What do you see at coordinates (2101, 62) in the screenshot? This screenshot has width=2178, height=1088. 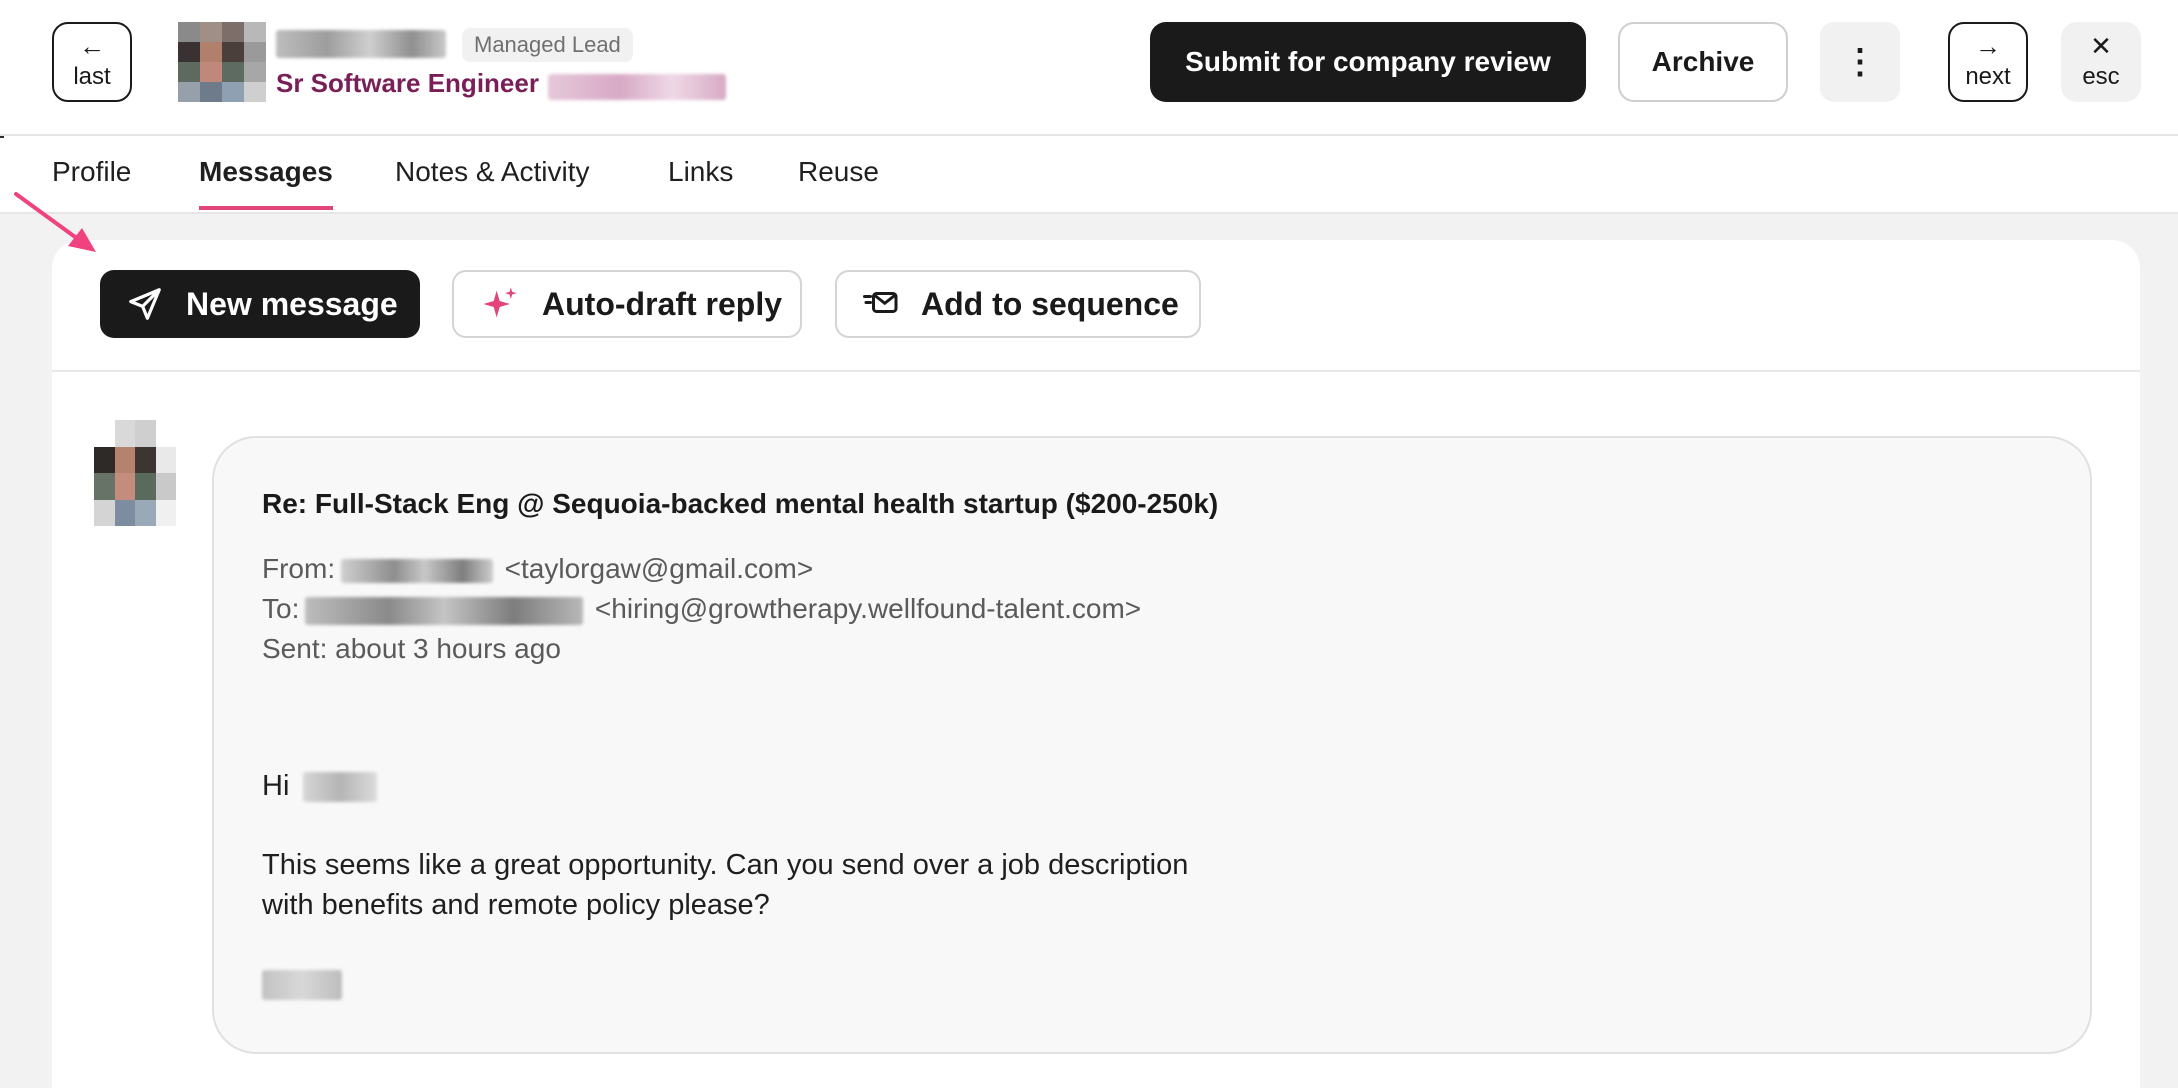 I see `esc-button: ✕ esc` at bounding box center [2101, 62].